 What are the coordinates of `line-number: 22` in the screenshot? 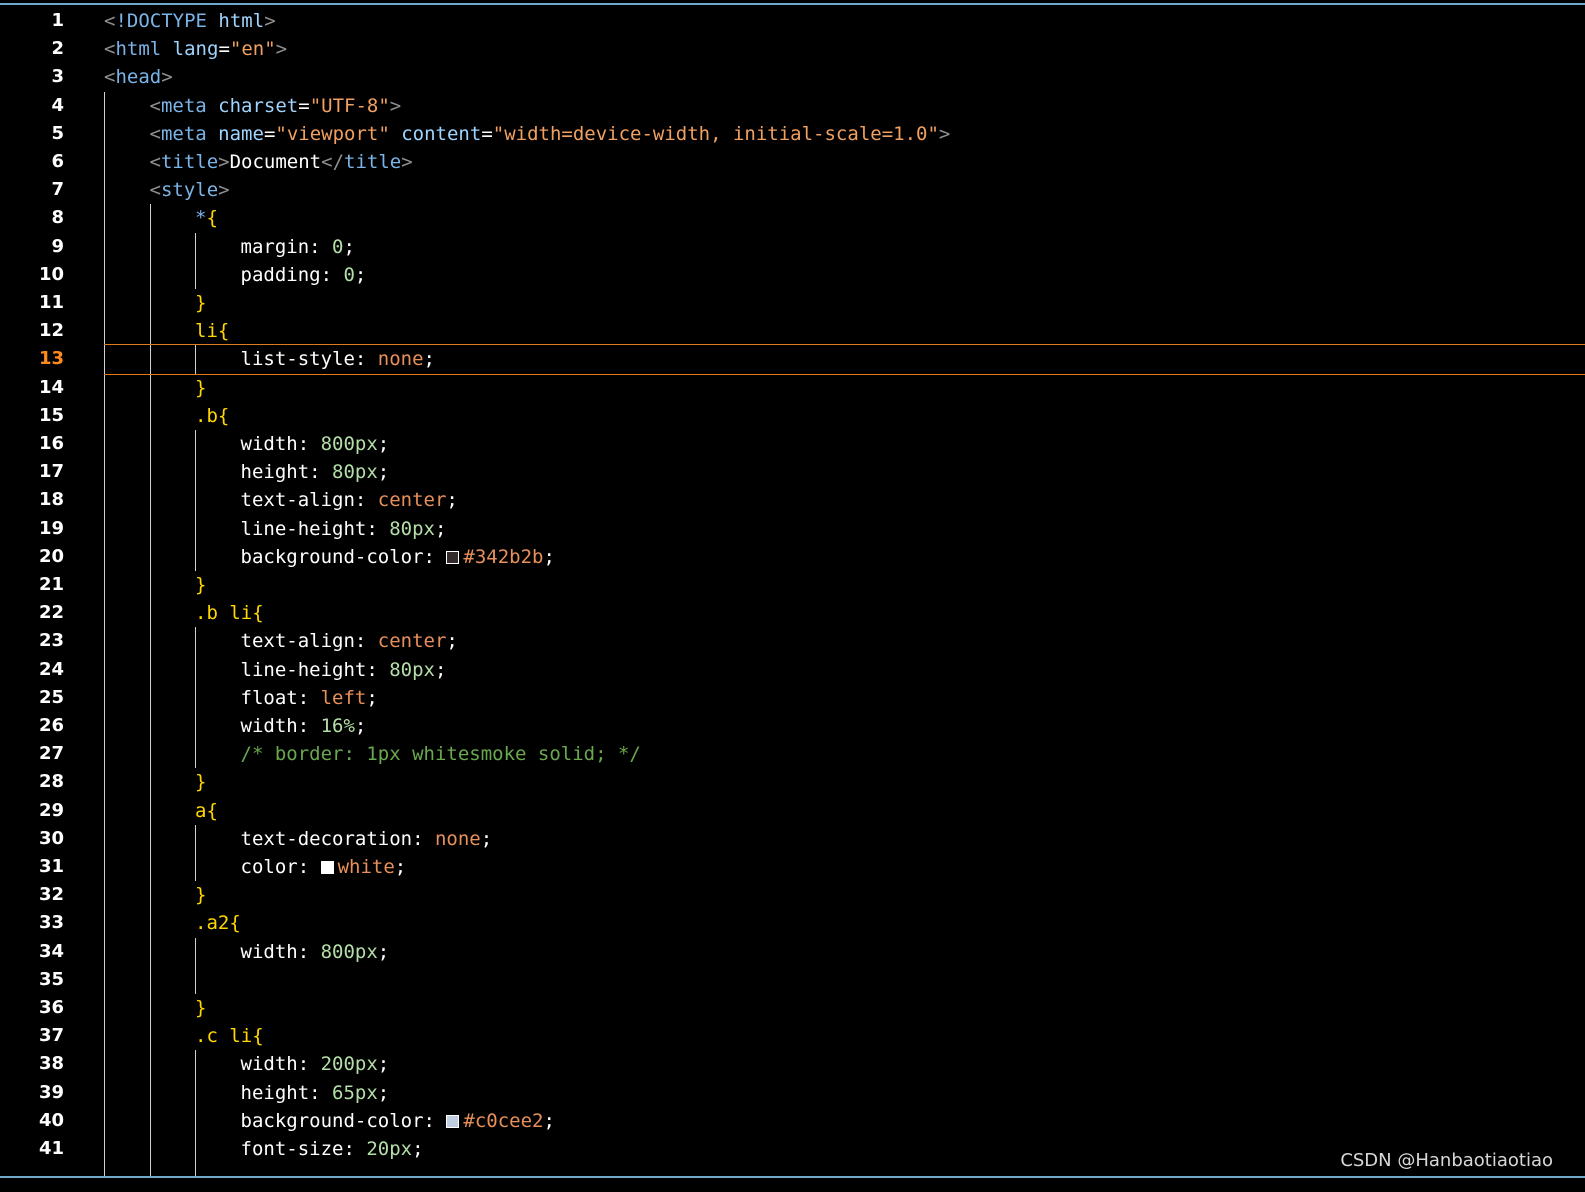 It's located at (51, 613).